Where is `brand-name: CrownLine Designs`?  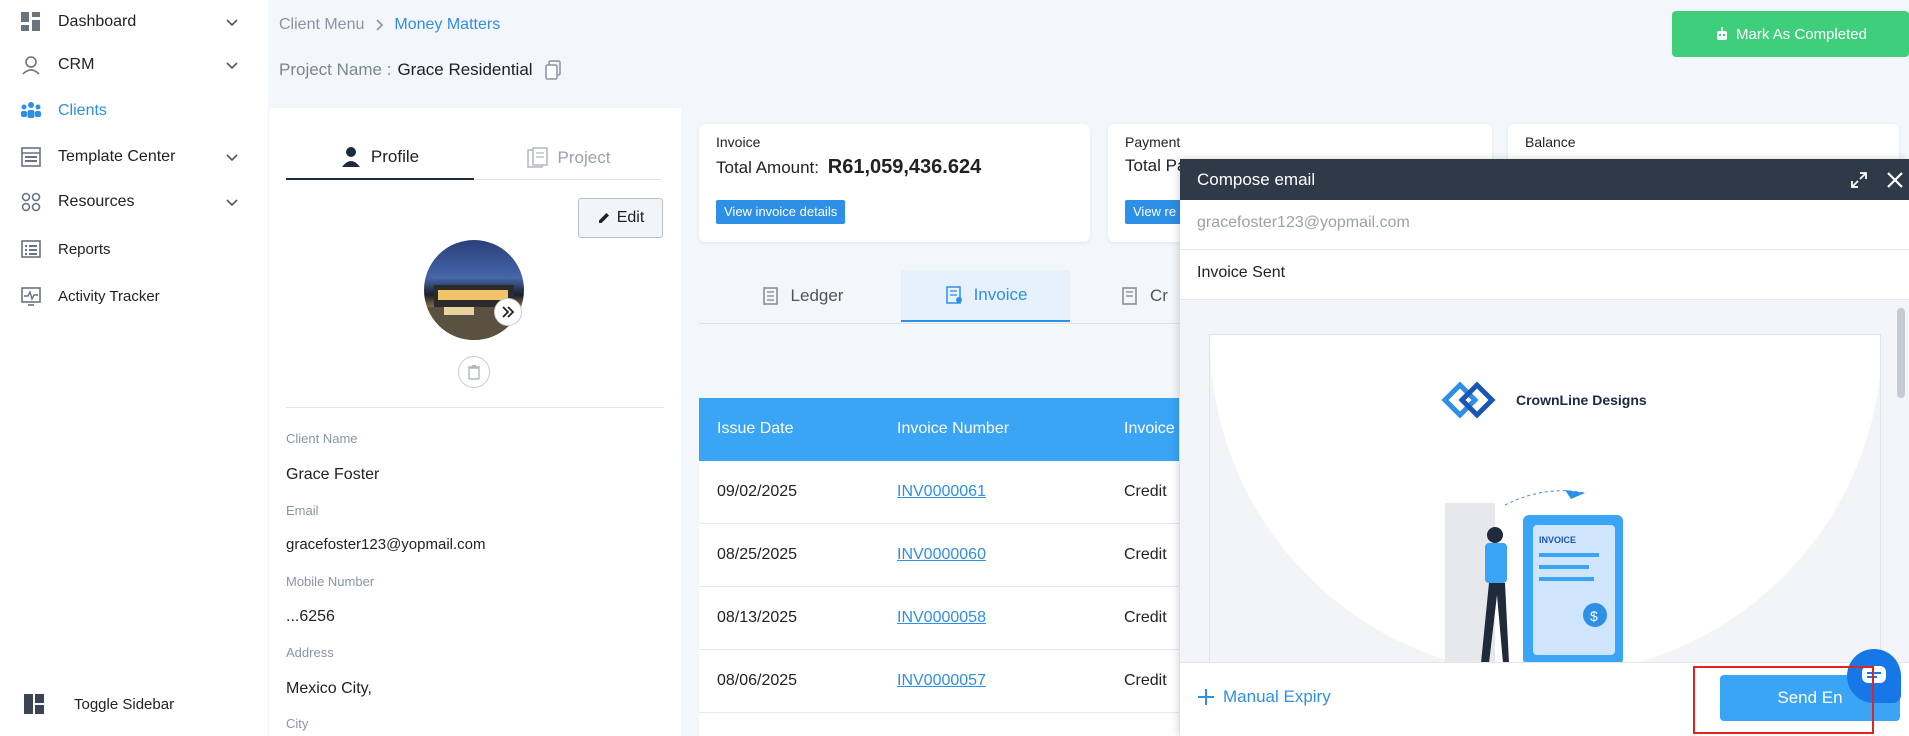 brand-name: CrownLine Designs is located at coordinates (1581, 400).